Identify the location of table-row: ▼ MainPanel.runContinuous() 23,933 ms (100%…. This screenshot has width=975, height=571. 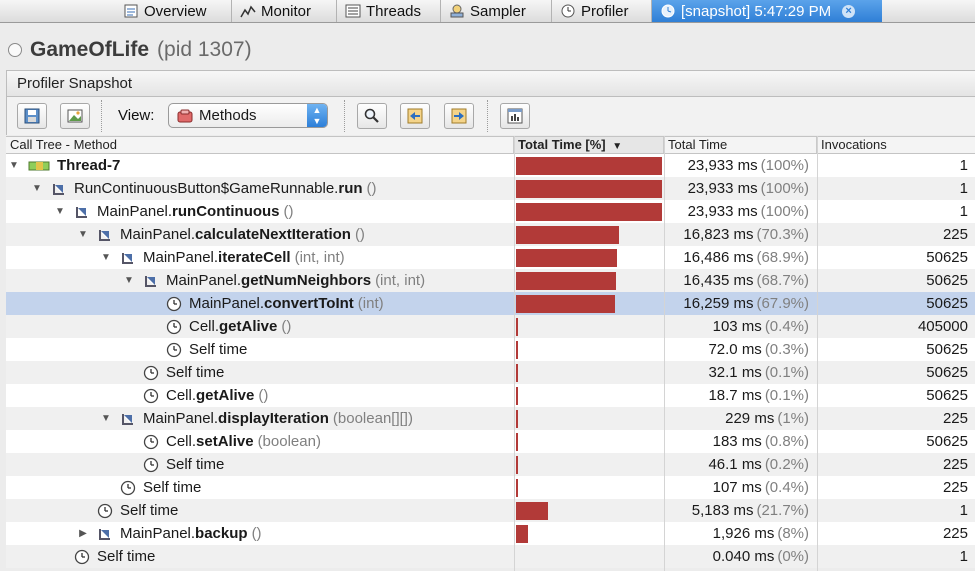
(490, 211).